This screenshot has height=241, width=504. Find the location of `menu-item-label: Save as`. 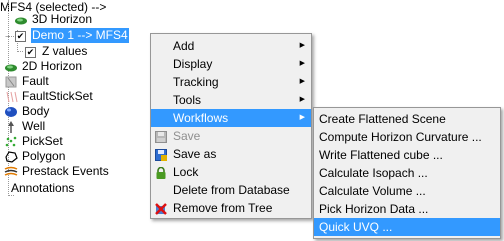

menu-item-label: Save as is located at coordinates (195, 154).